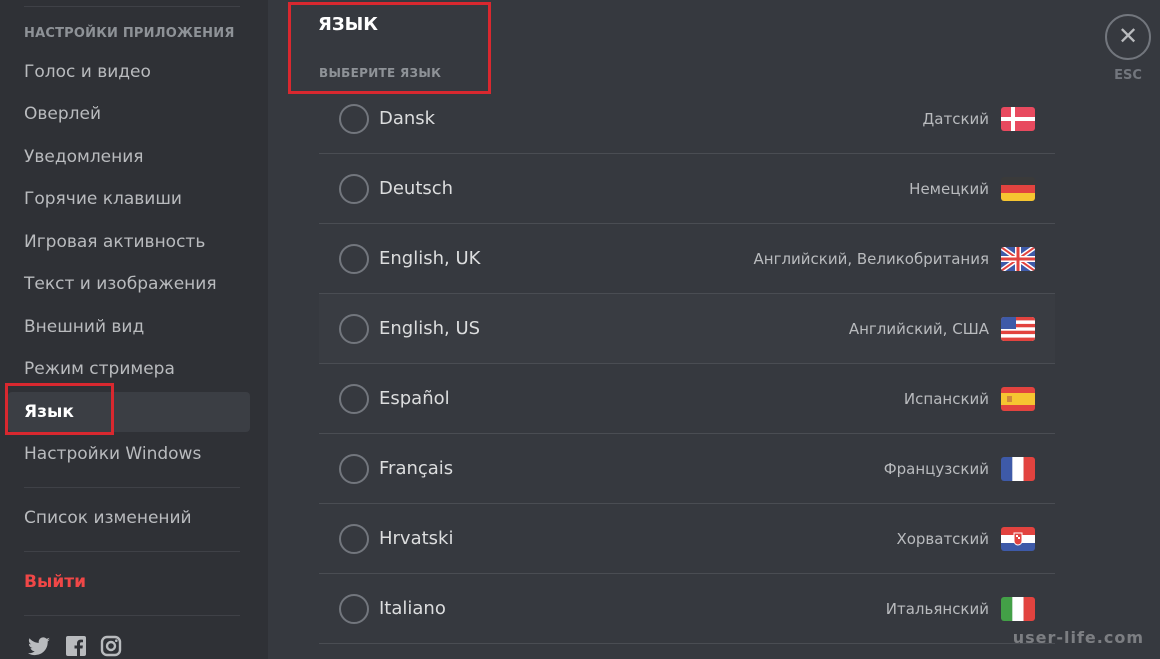 The width and height of the screenshot is (1160, 659). What do you see at coordinates (129, 412) in the screenshot?
I see `sidebar-item-language: Язык` at bounding box center [129, 412].